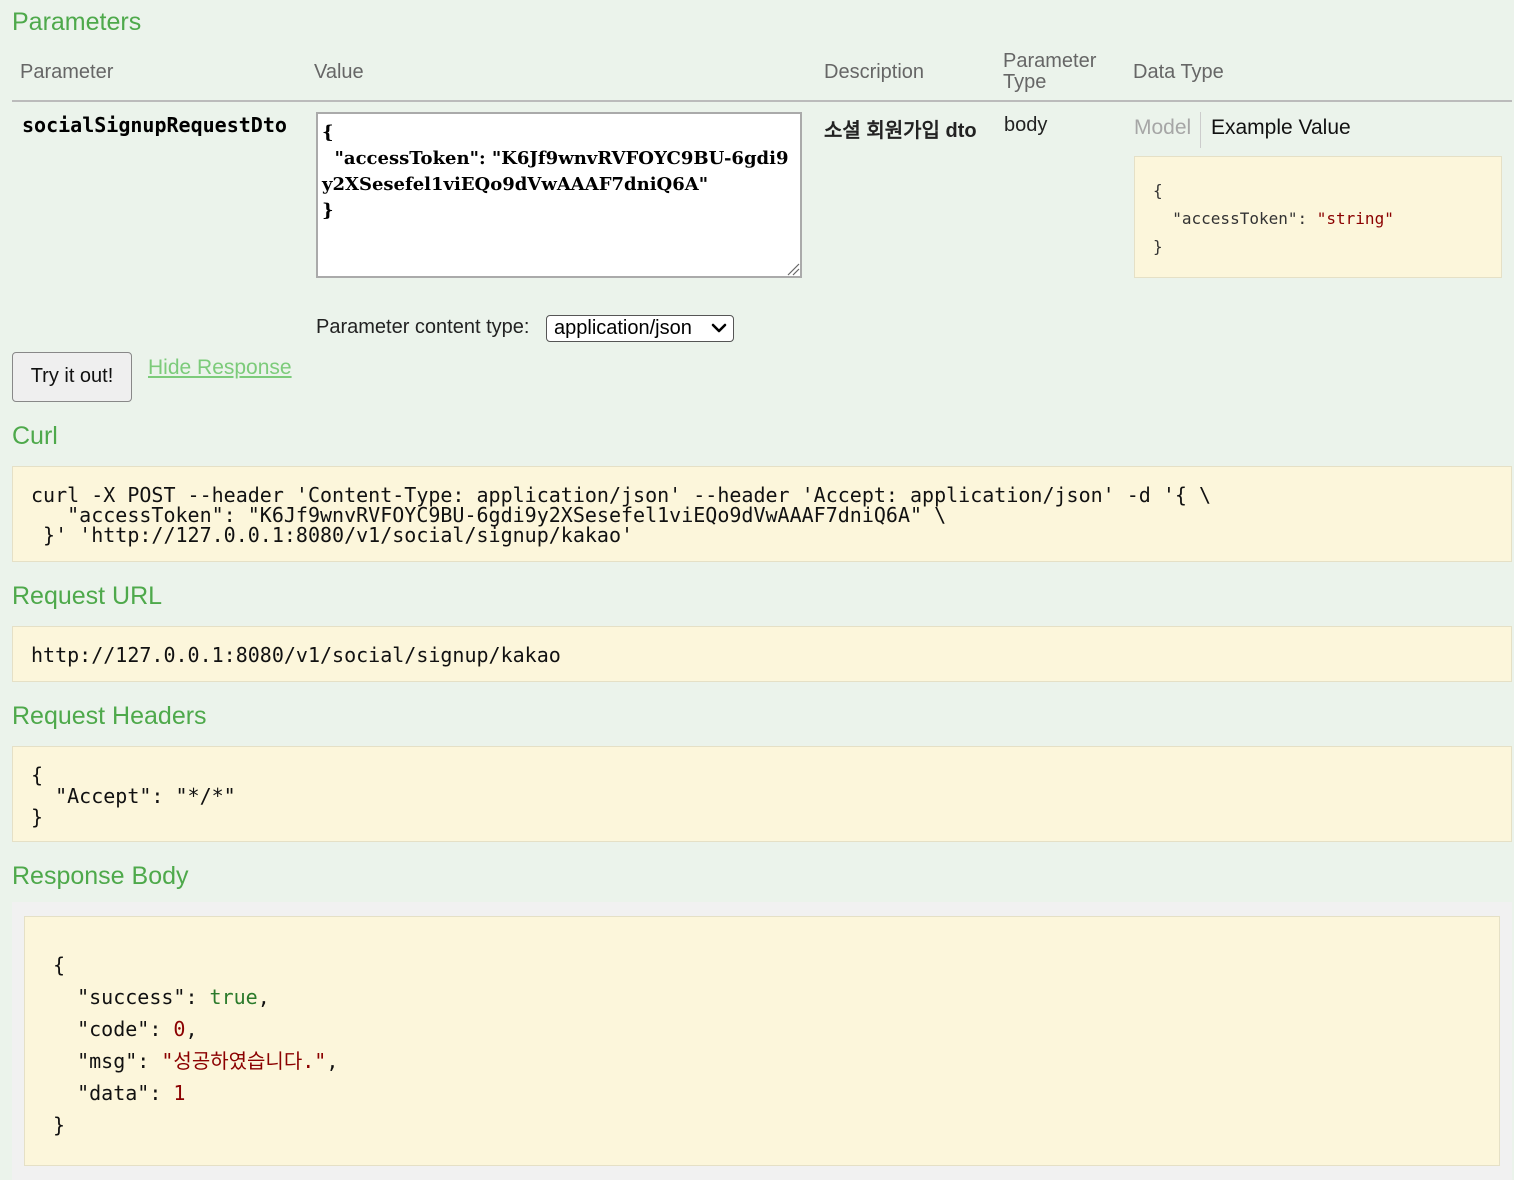 Image resolution: width=1514 pixels, height=1180 pixels. What do you see at coordinates (154, 125) in the screenshot?
I see `param-name: socialSignupRequestDto` at bounding box center [154, 125].